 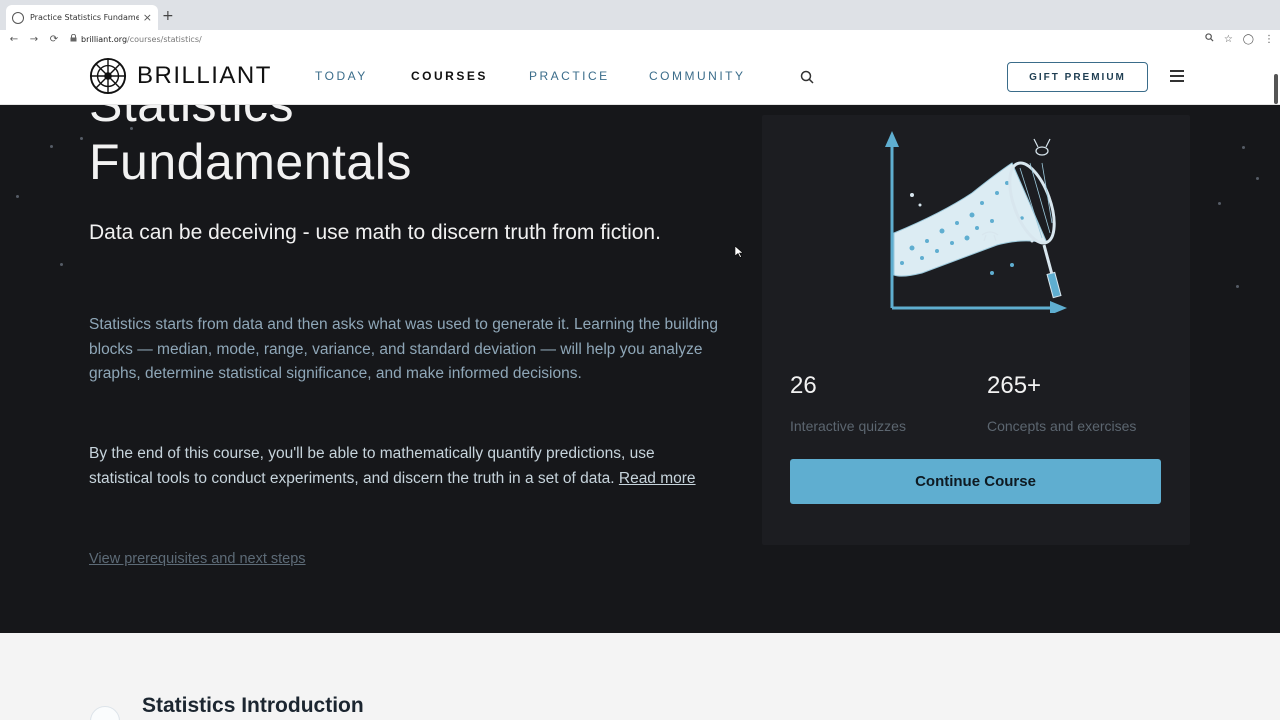 I want to click on course-title-line2: Fundamentals, so click(x=250, y=162).